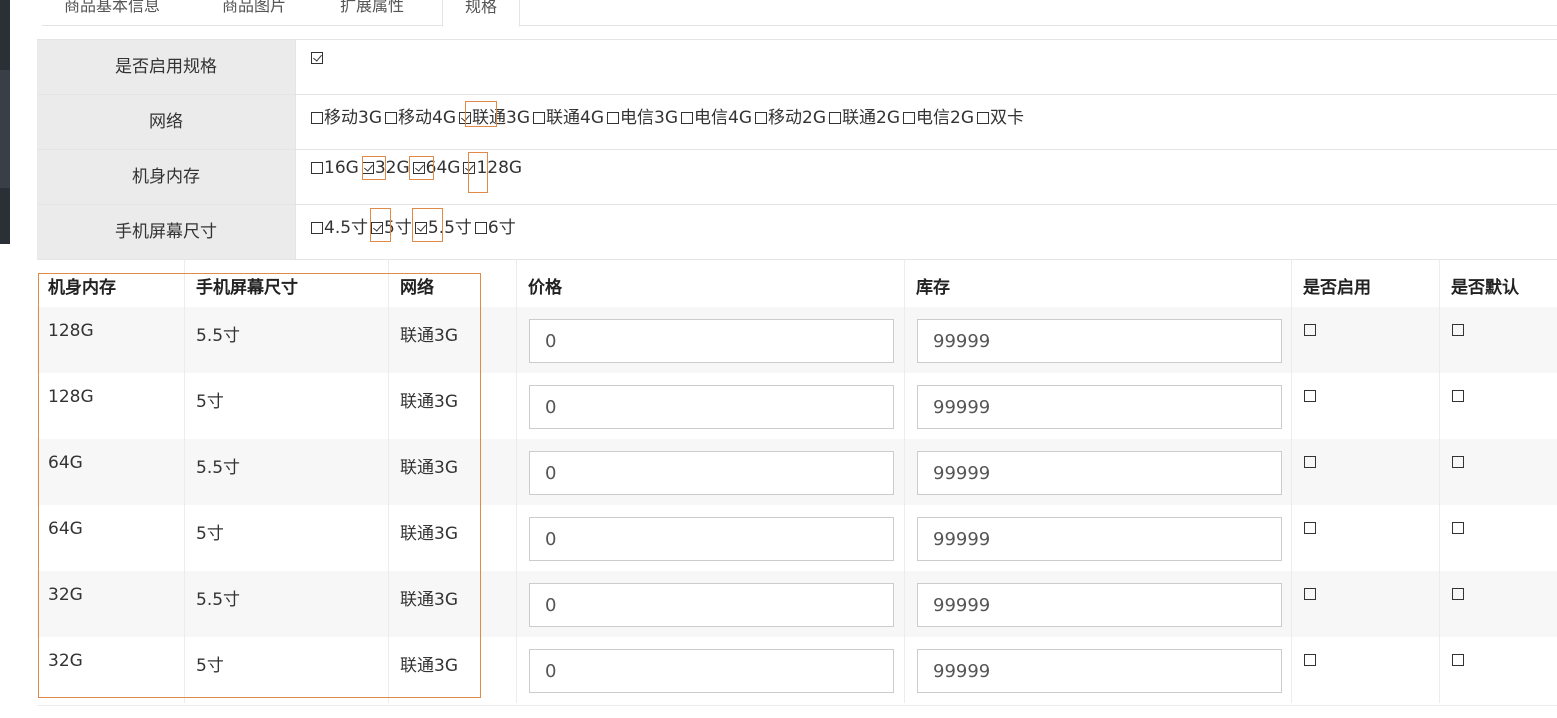  What do you see at coordinates (420, 115) in the screenshot?
I see `spec-option: 移动4G` at bounding box center [420, 115].